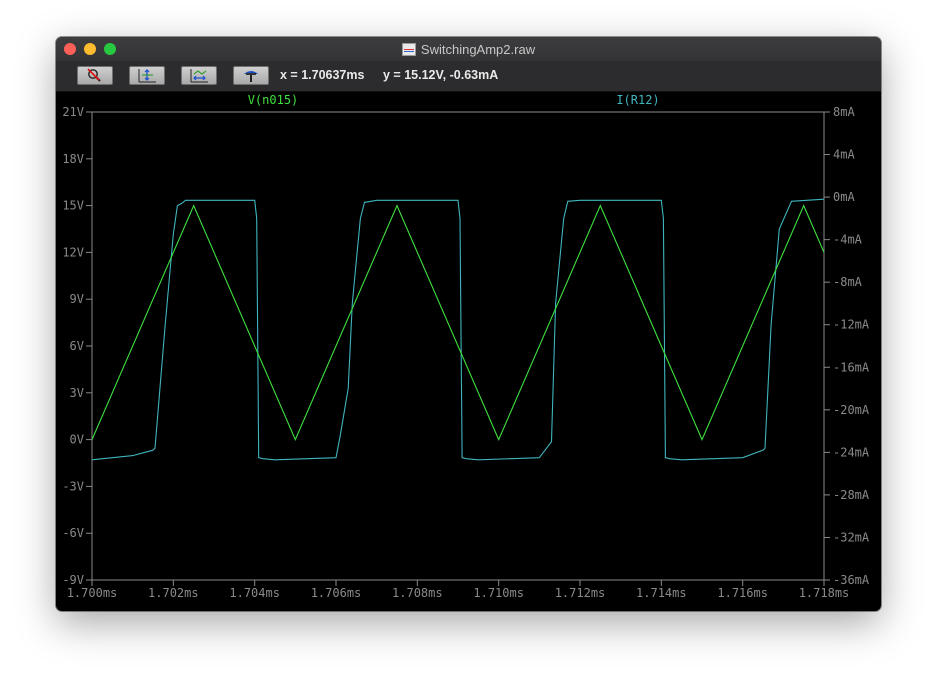 Image resolution: width=937 pixels, height=685 pixels. Describe the element at coordinates (73, 159) in the screenshot. I see `left-axis-tick-label: 18V` at that location.